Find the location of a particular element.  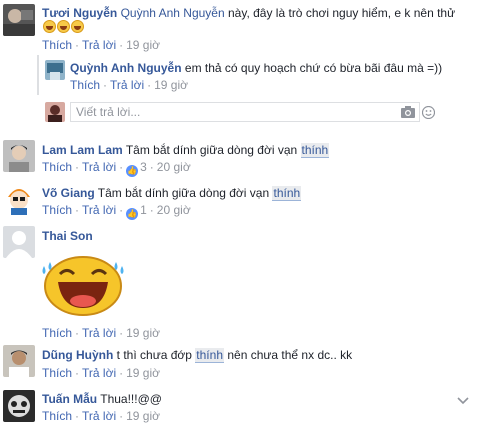

reply-input-box is located at coordinates (253, 112).